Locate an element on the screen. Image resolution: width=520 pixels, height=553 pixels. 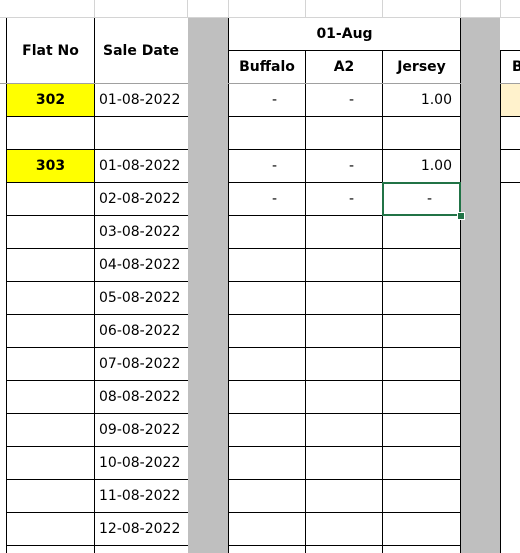
sale-date-cell: 10-08-2022 is located at coordinates (141, 463).